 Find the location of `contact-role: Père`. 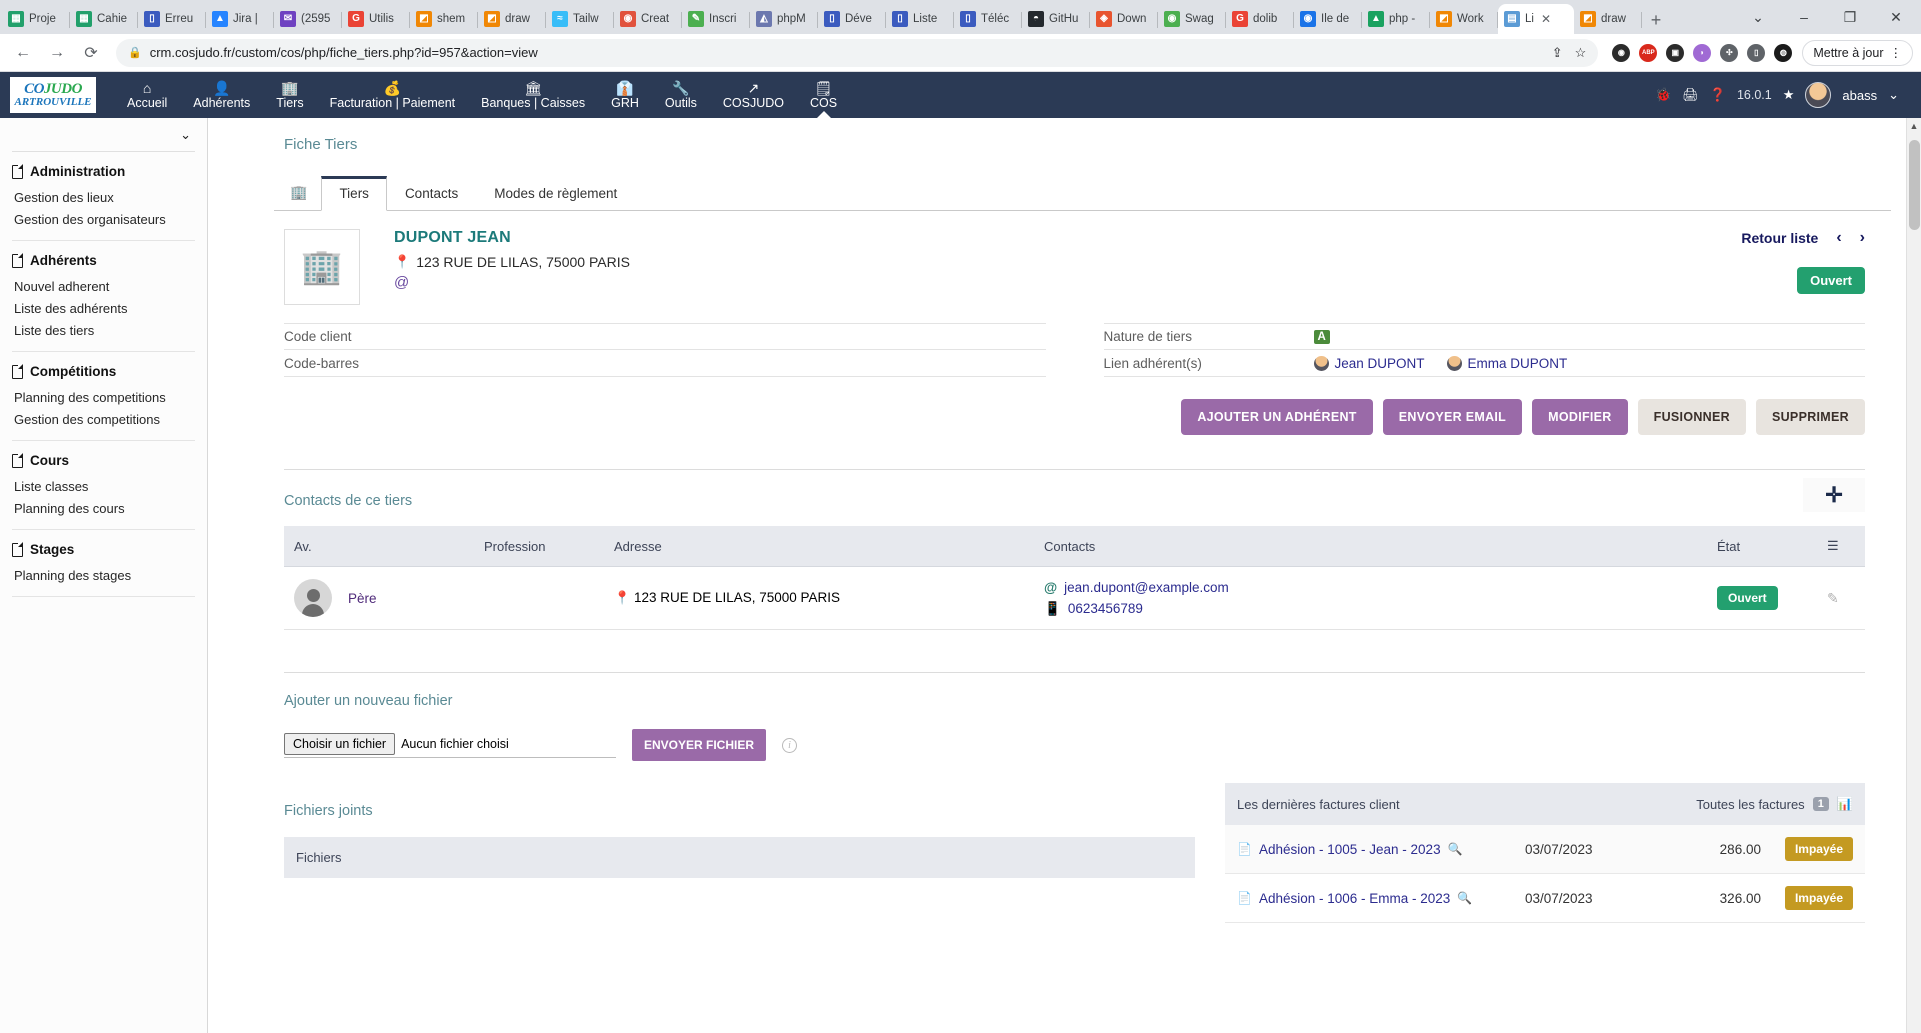

contact-role: Père is located at coordinates (362, 598).